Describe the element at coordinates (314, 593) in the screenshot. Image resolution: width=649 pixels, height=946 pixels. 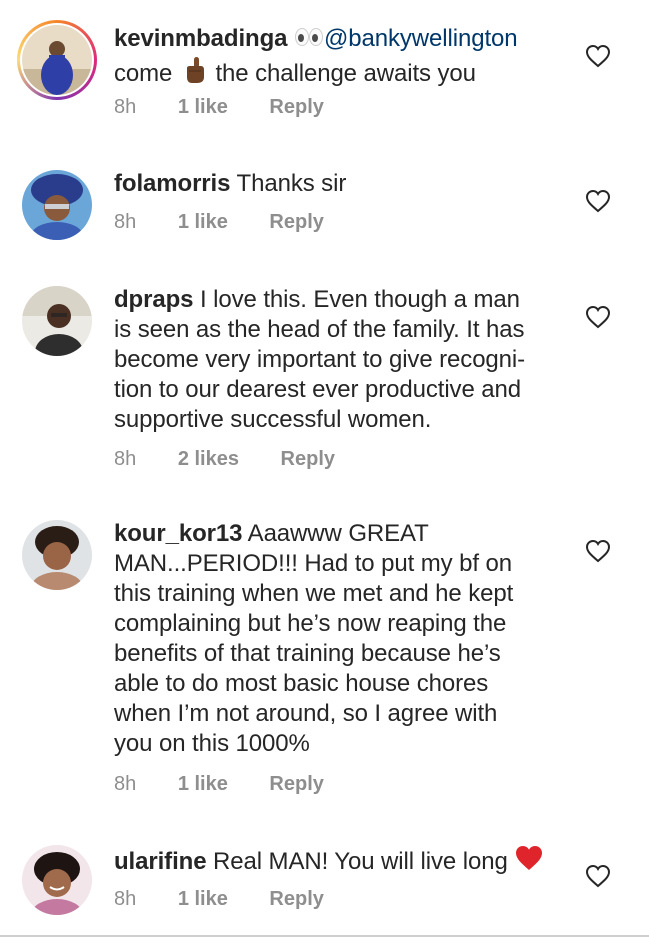
I see `comment-text: this training when we met and he kept` at that location.